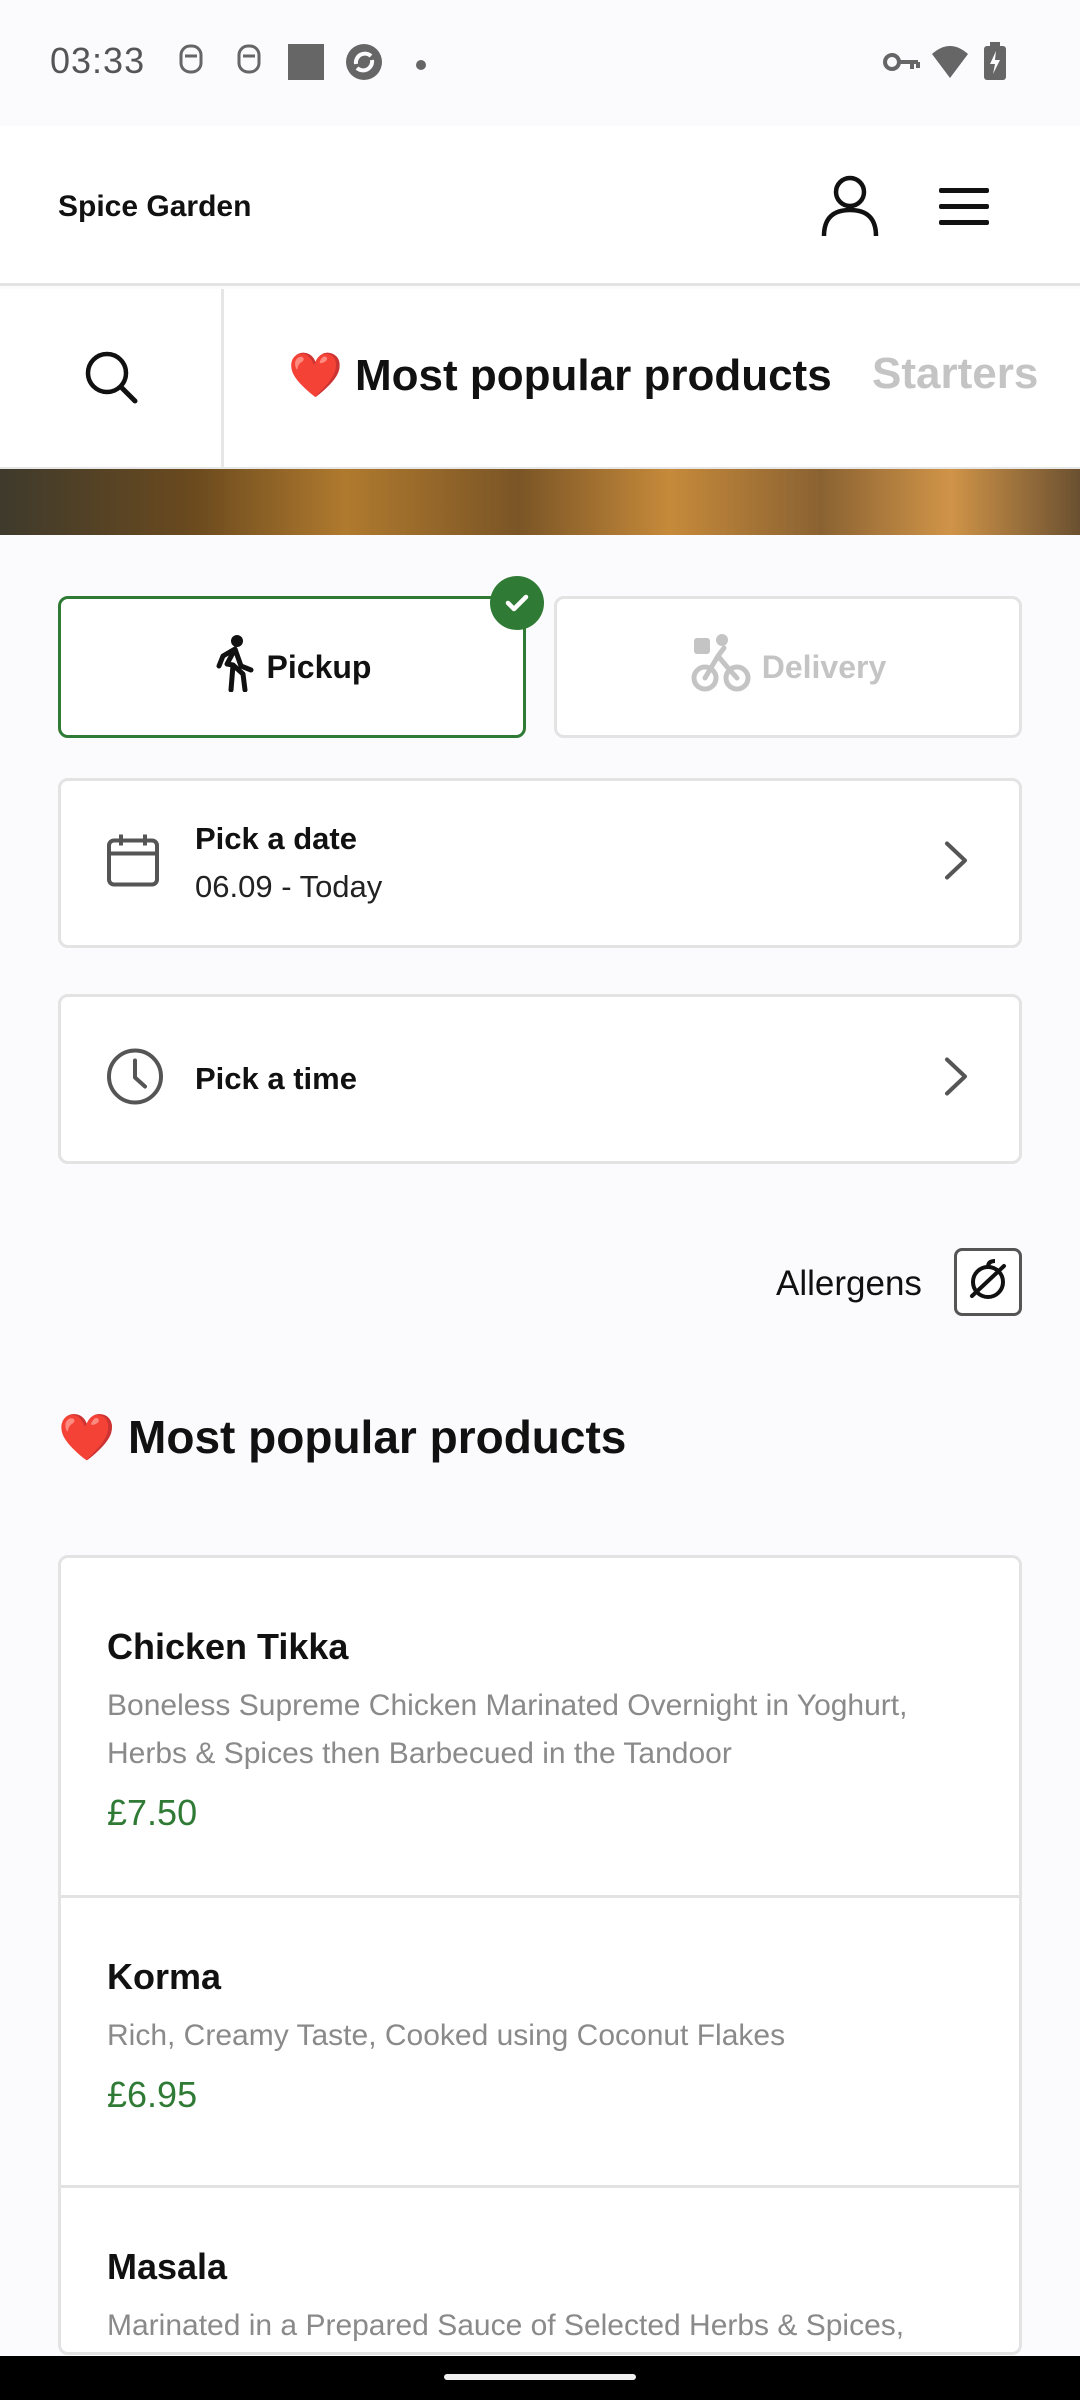 This screenshot has height=2400, width=1080. Describe the element at coordinates (517, 603) in the screenshot. I see `selected-check-icon` at that location.